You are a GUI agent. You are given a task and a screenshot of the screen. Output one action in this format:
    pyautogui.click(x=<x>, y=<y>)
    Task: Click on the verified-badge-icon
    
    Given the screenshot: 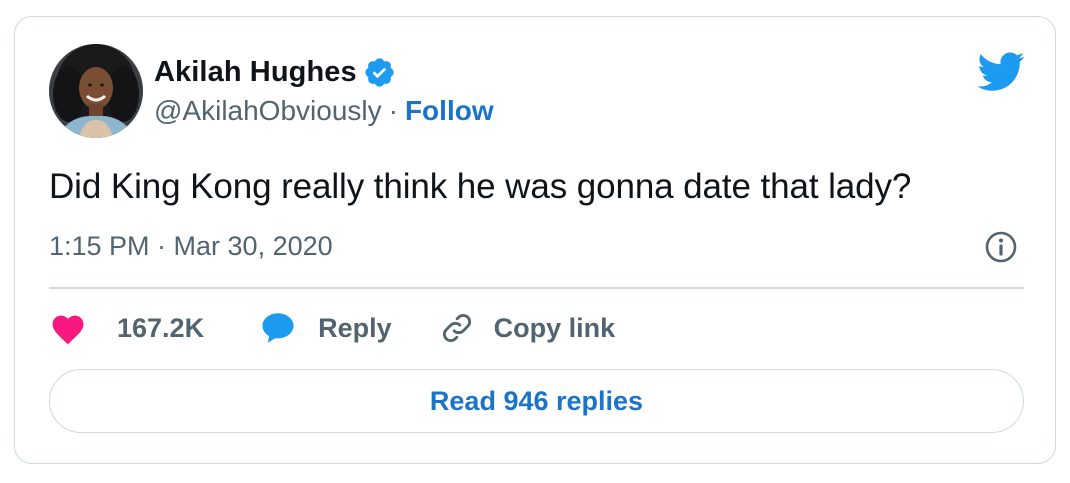 What is the action you would take?
    pyautogui.click(x=379, y=72)
    